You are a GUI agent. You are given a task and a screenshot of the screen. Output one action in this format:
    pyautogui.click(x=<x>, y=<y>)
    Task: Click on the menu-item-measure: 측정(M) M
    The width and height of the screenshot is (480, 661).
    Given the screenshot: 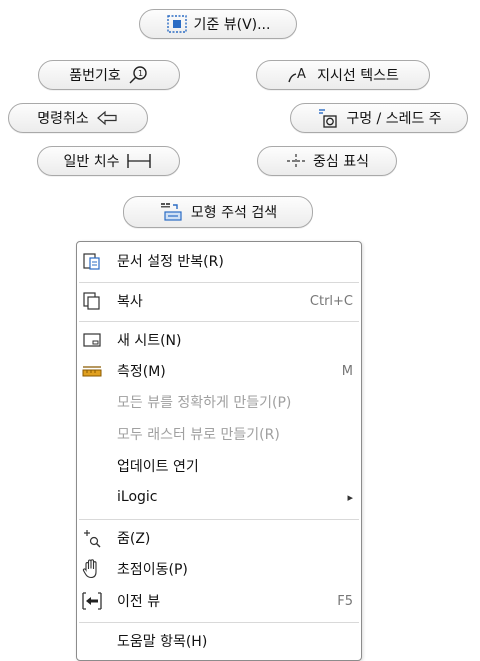 What is the action you would take?
    pyautogui.click(x=219, y=371)
    